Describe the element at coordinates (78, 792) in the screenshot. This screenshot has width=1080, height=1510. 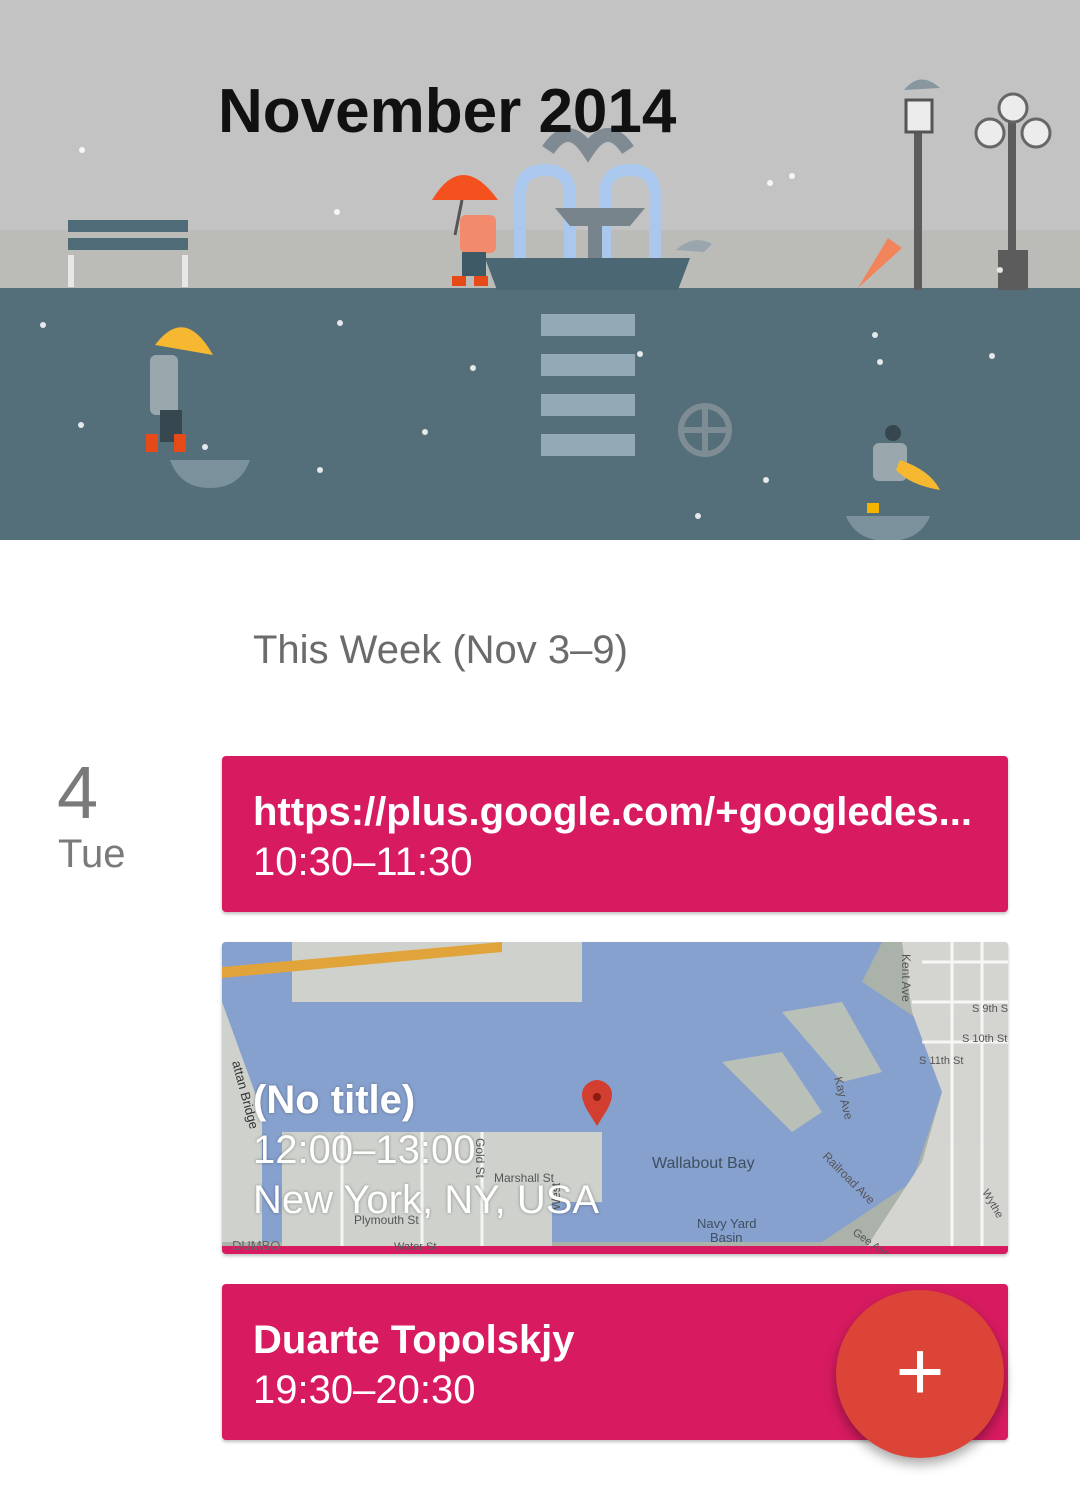
I see `day-number: 4` at that location.